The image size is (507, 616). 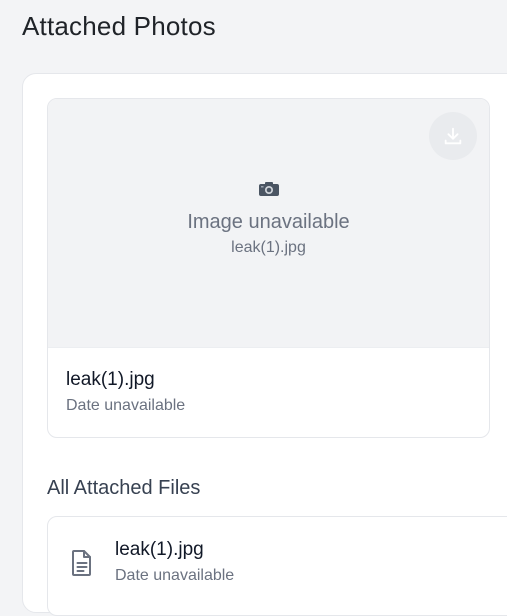 I want to click on preview-filename: leak(1).jpg, so click(x=268, y=247).